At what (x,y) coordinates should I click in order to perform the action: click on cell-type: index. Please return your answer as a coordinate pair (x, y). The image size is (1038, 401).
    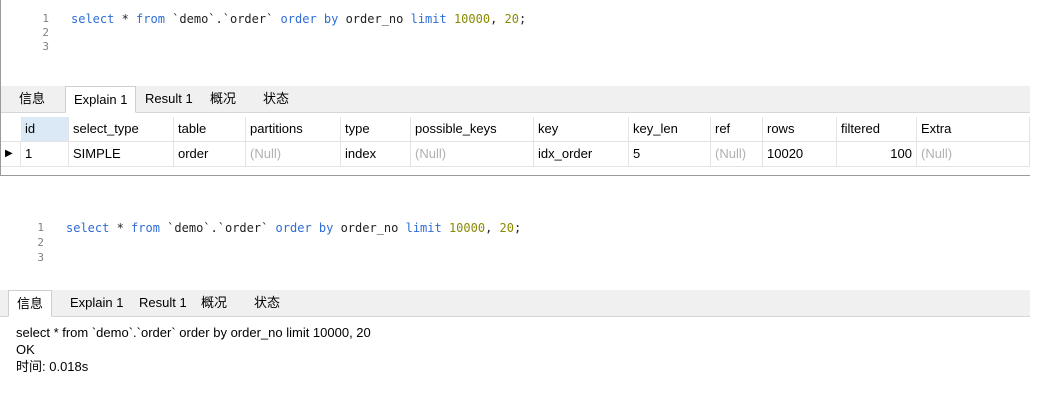
    Looking at the image, I should click on (376, 154).